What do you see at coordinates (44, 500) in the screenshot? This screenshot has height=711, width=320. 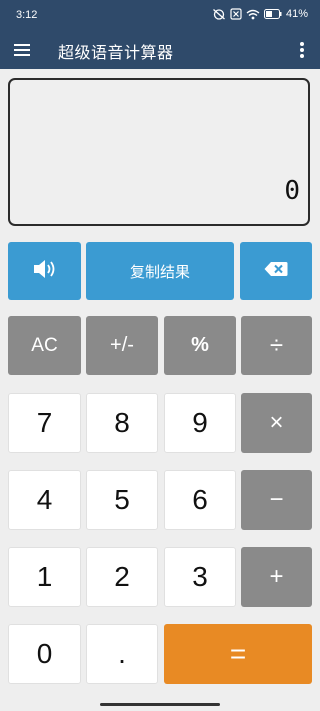 I see `digit-4-button: 4` at bounding box center [44, 500].